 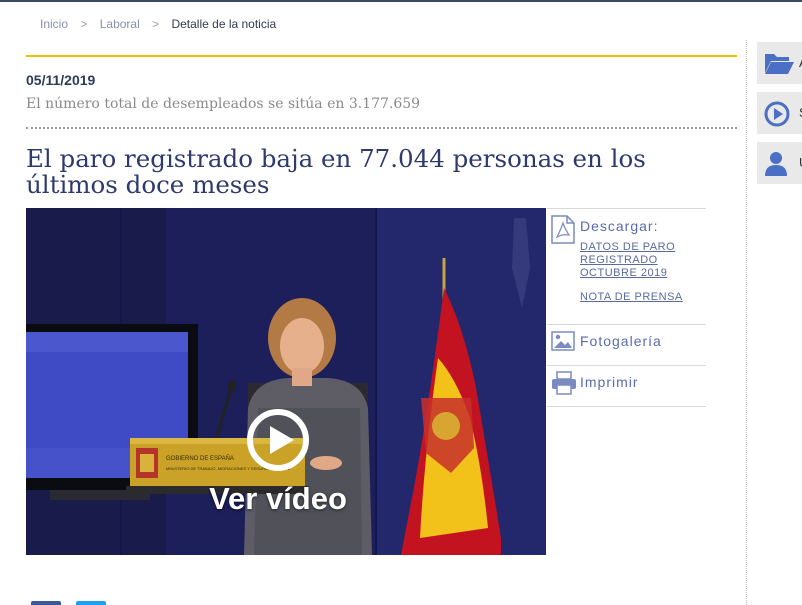 What do you see at coordinates (619, 226) in the screenshot?
I see `download-title: Descargar:` at bounding box center [619, 226].